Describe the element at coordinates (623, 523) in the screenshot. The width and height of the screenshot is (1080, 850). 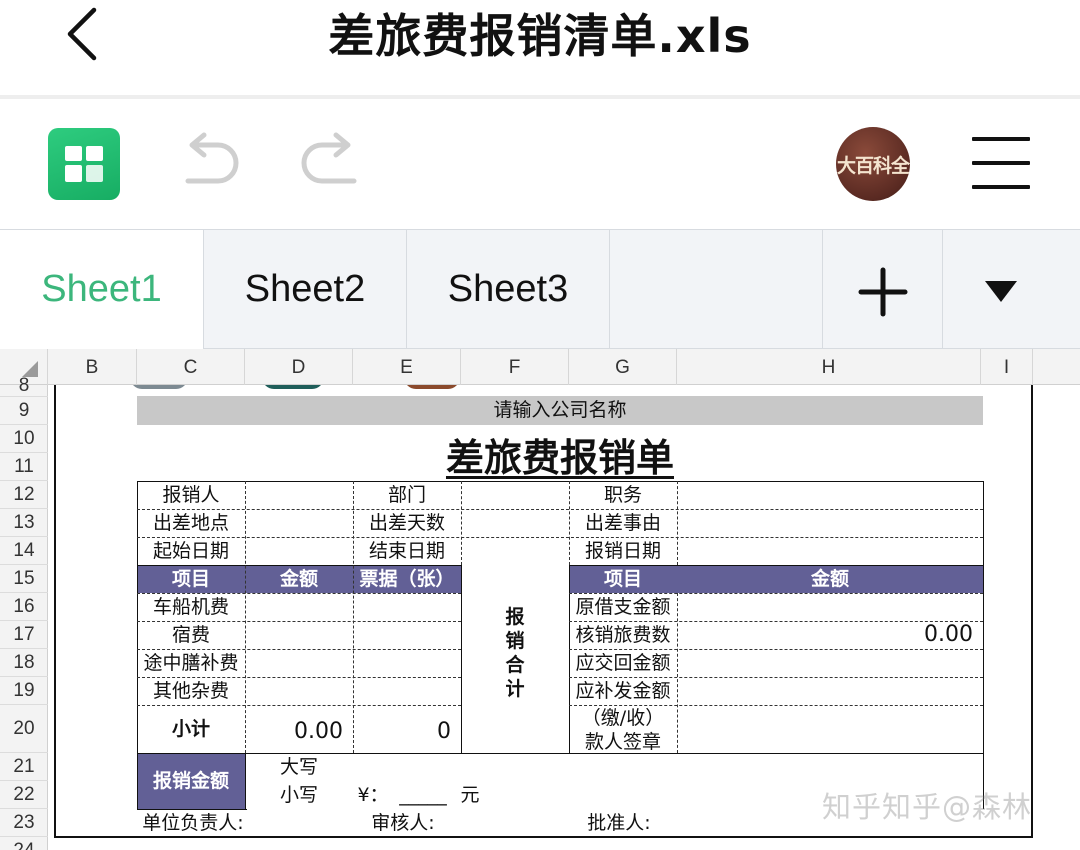
I see `cell-label: 出差事由` at that location.